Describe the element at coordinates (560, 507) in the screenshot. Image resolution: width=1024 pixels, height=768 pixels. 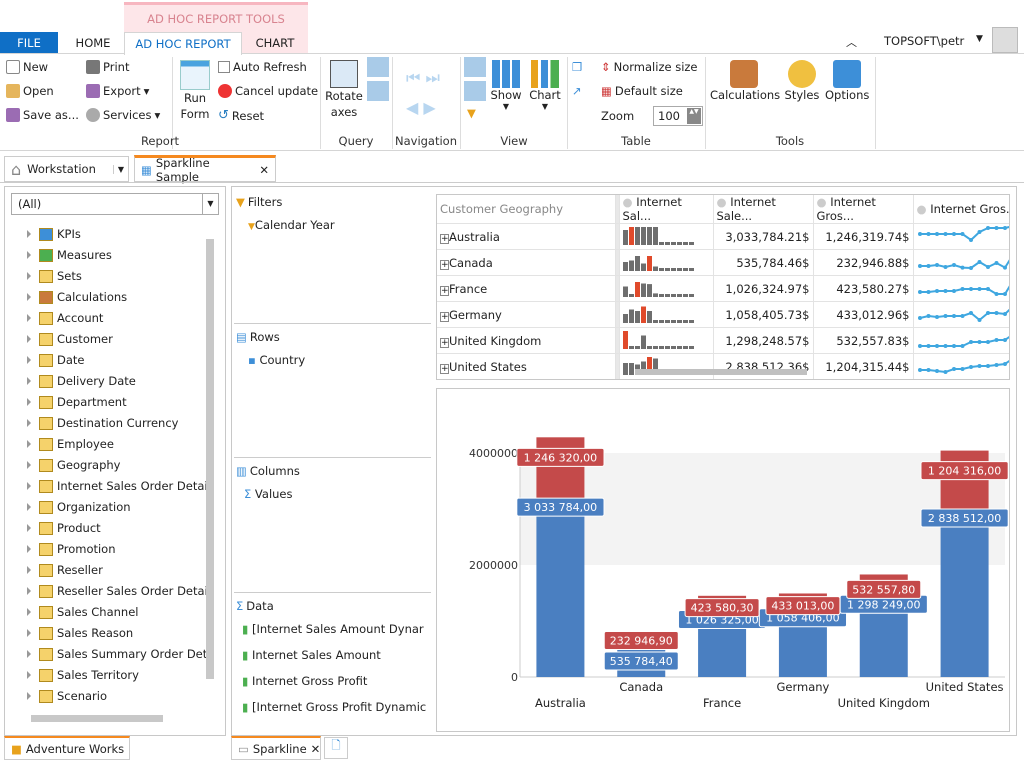
I see `data-label: 3 033 784,00` at that location.